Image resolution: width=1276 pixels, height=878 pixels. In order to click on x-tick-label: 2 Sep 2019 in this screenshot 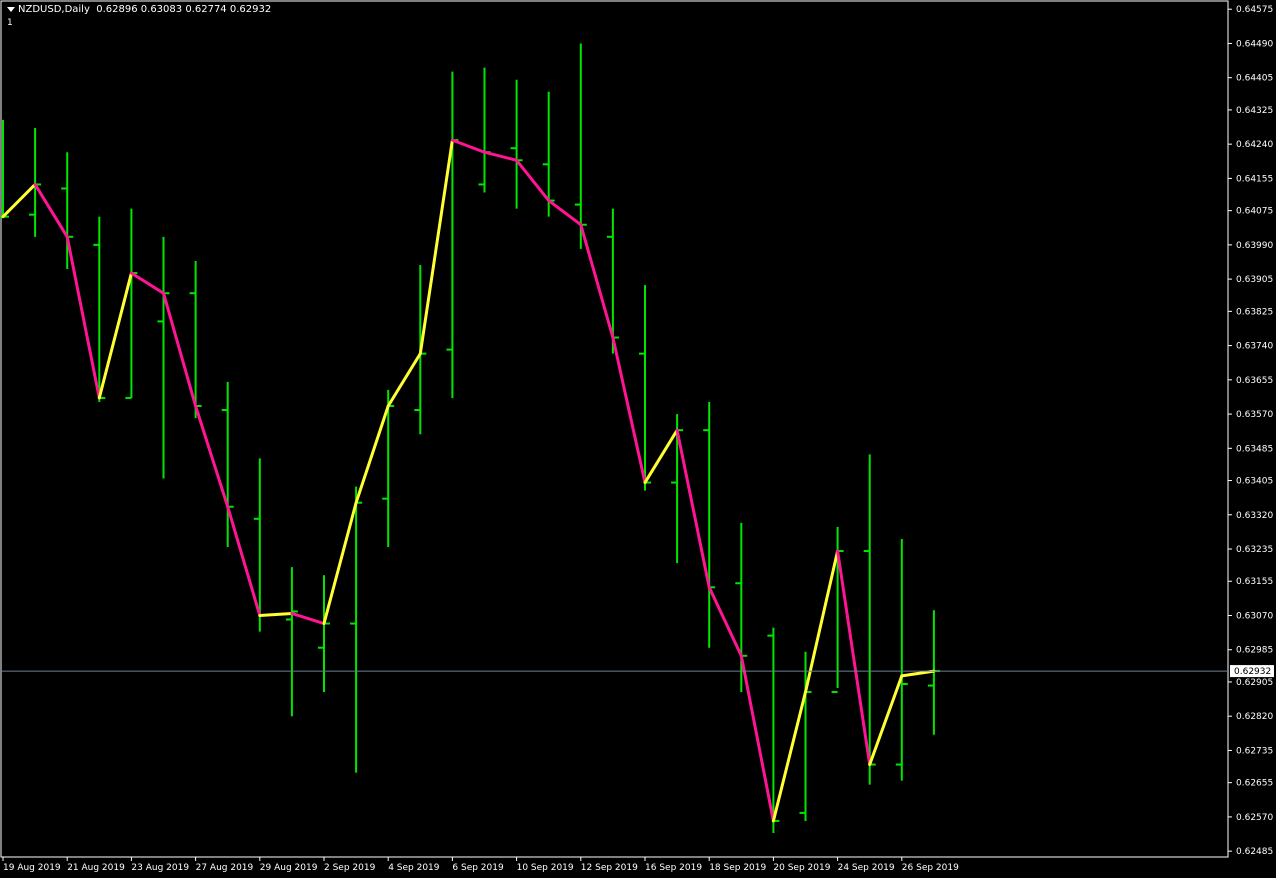, I will do `click(350, 868)`.